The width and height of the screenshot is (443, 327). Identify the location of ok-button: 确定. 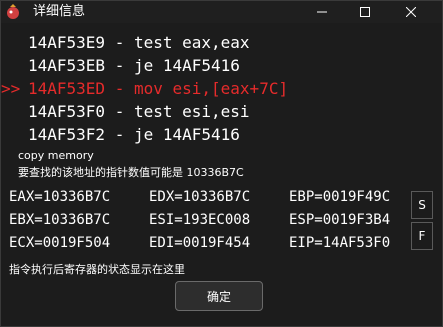
(219, 296).